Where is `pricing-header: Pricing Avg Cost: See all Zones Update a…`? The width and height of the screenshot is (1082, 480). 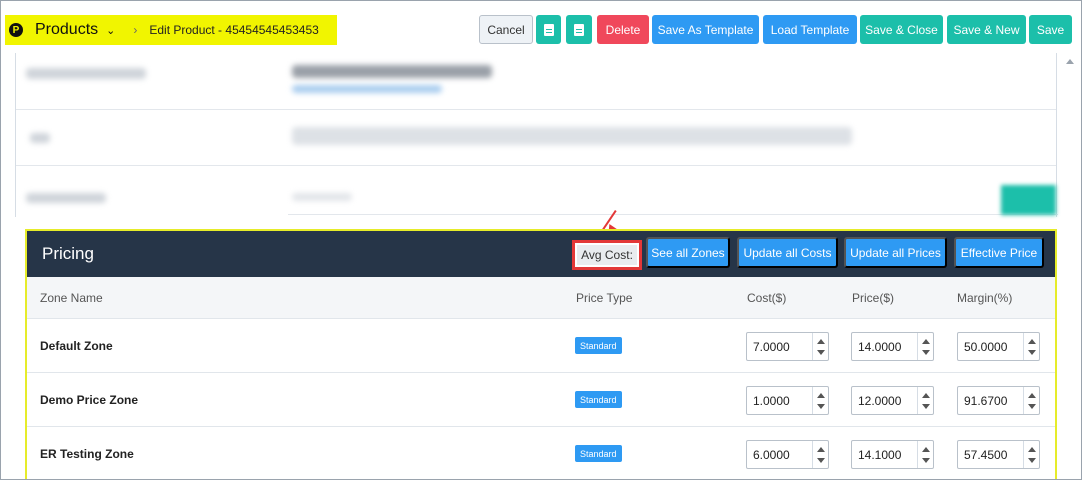
pricing-header: Pricing Avg Cost: See all Zones Update a… is located at coordinates (541, 254).